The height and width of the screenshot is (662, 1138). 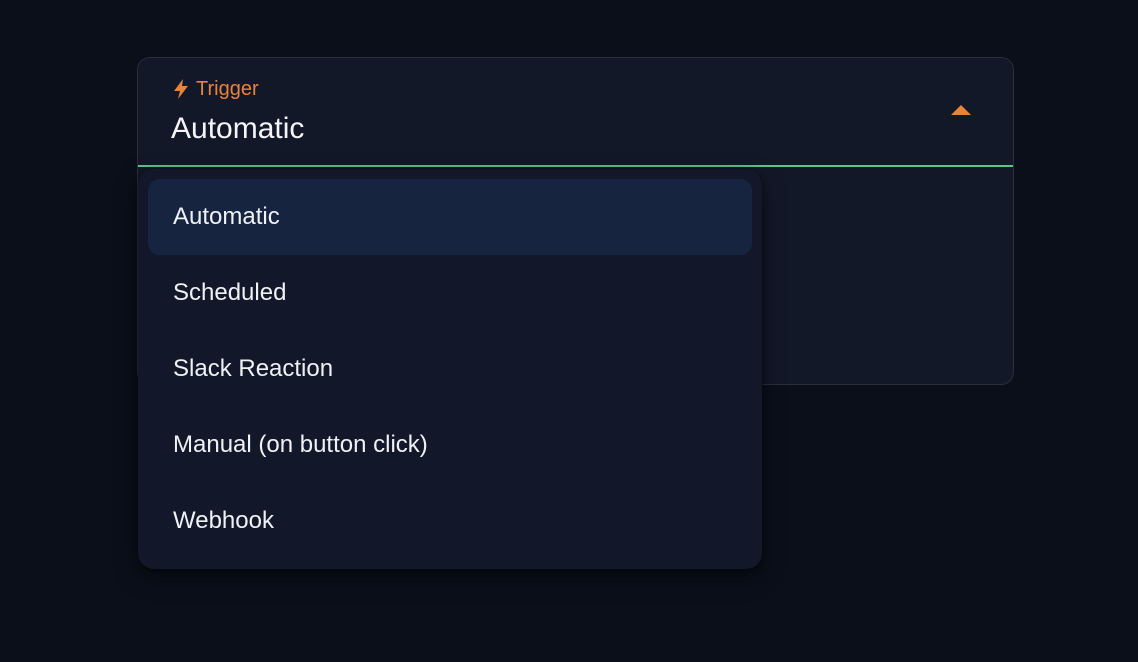 I want to click on menu-item-slack-reaction: Slack Reaction, so click(x=450, y=369).